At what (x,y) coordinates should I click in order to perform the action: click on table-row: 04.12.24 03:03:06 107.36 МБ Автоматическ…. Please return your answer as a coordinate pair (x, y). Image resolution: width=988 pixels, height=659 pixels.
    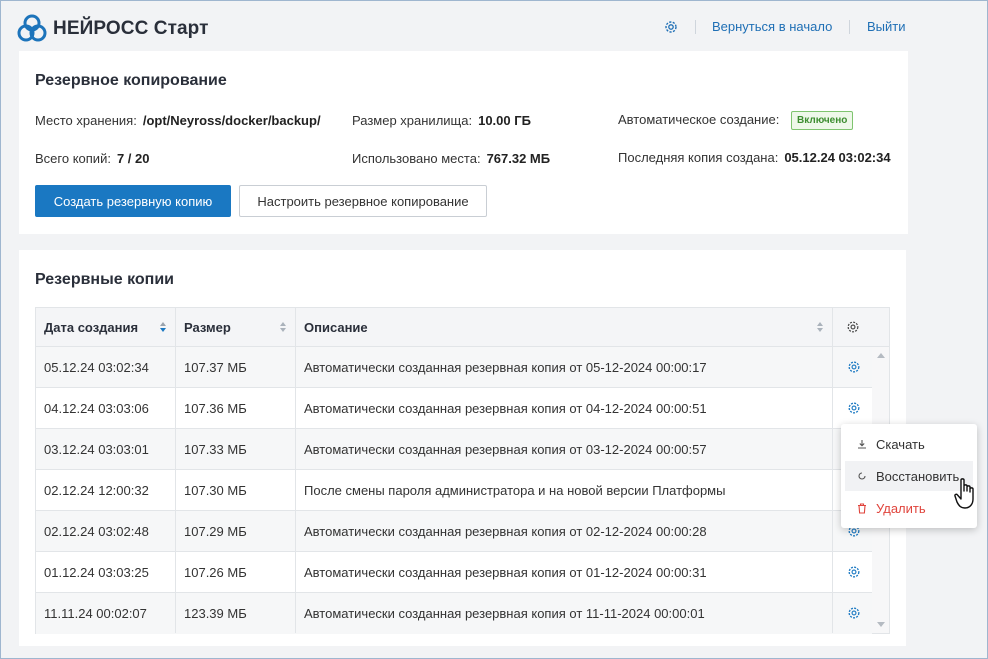
    Looking at the image, I should click on (454, 408).